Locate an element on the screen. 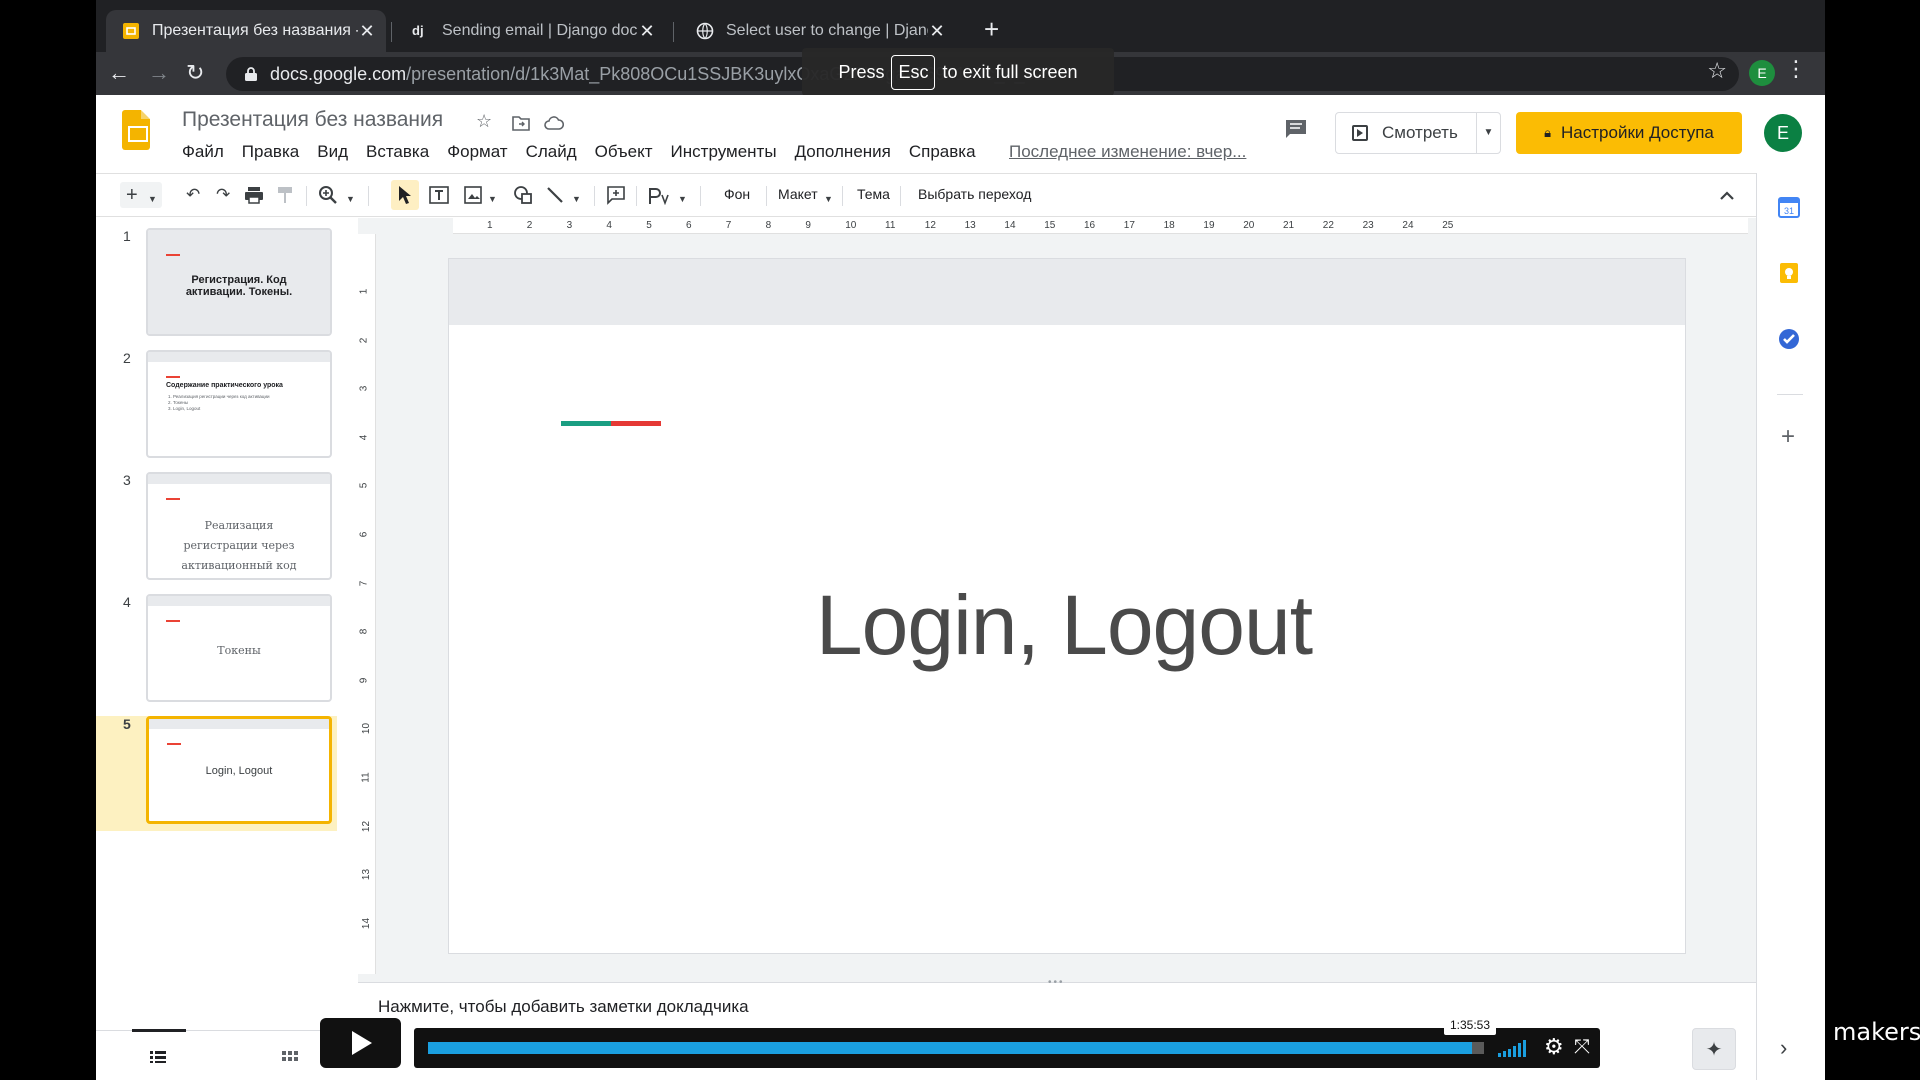 The width and height of the screenshot is (1920, 1080). slide-thumbnail-5: Login, Logout is located at coordinates (239, 770).